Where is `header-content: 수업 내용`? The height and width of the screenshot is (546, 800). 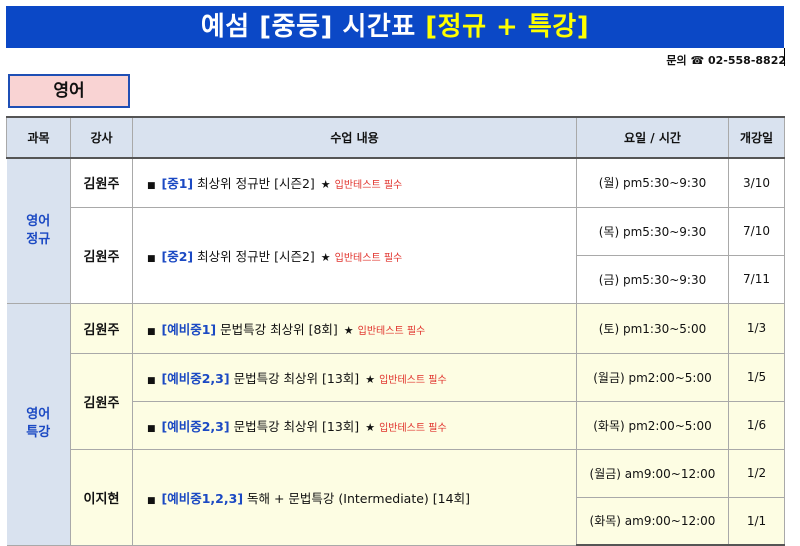 header-content: 수업 내용 is located at coordinates (354, 137).